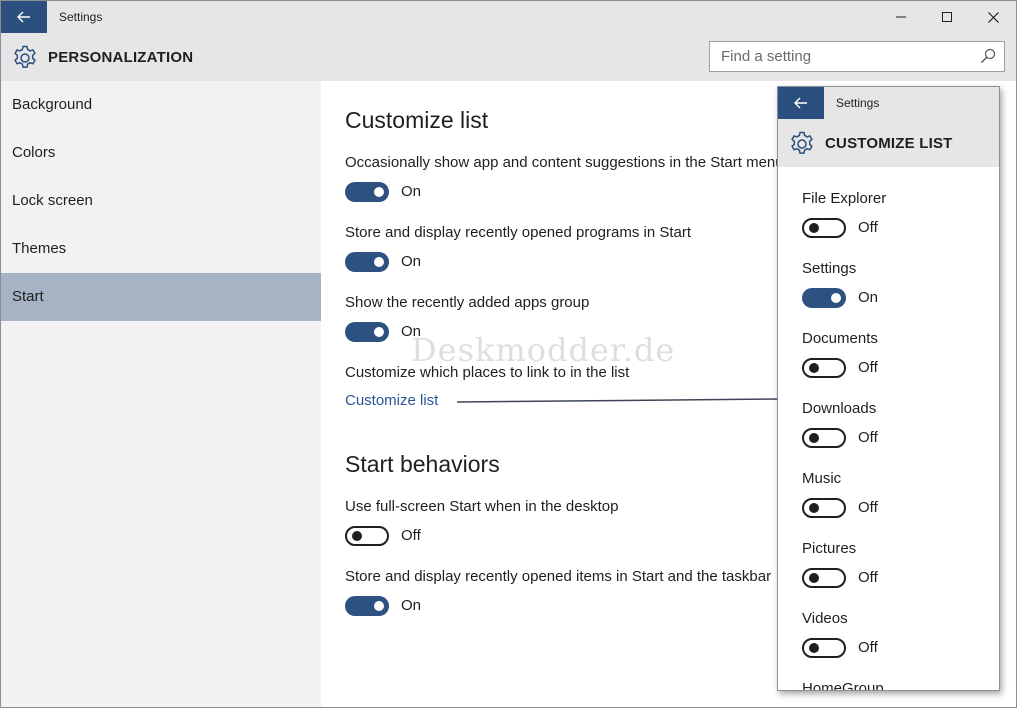  Describe the element at coordinates (825, 618) in the screenshot. I see `popup-label-videos: Videos` at that location.